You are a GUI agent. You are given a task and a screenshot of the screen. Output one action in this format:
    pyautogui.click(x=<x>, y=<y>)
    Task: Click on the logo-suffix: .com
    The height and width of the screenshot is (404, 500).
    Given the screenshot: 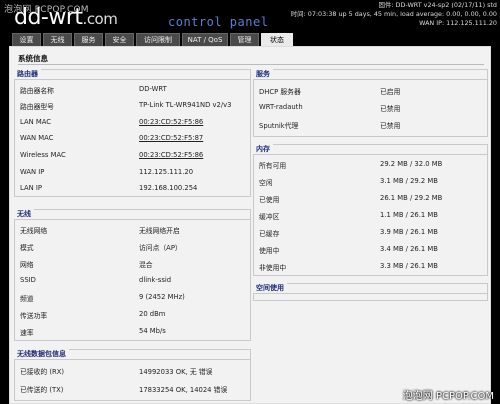 What is the action you would take?
    pyautogui.click(x=100, y=19)
    